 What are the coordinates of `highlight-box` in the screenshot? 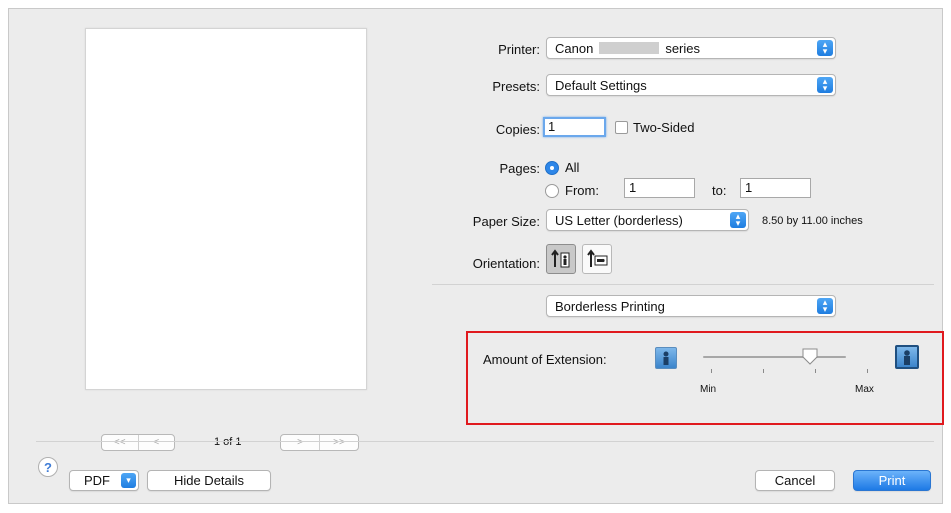 It's located at (705, 378).